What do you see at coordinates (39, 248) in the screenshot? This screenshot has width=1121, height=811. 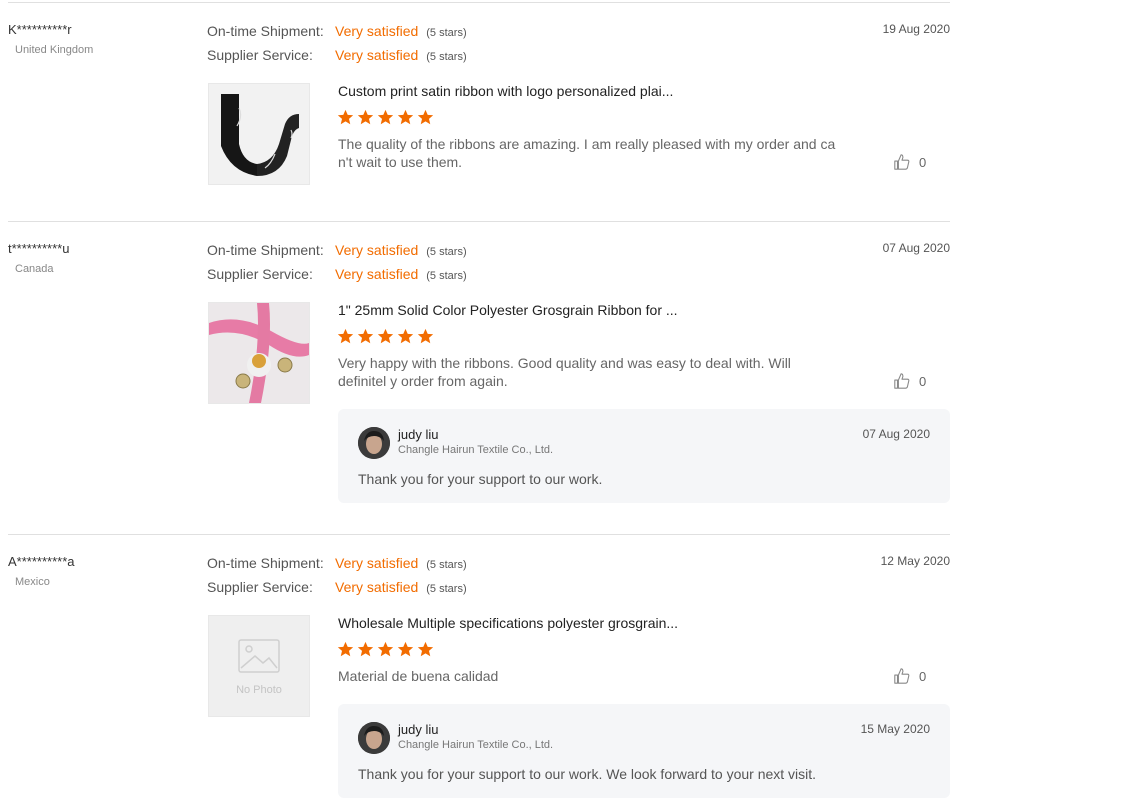 I see `buyer-name: t**********u` at bounding box center [39, 248].